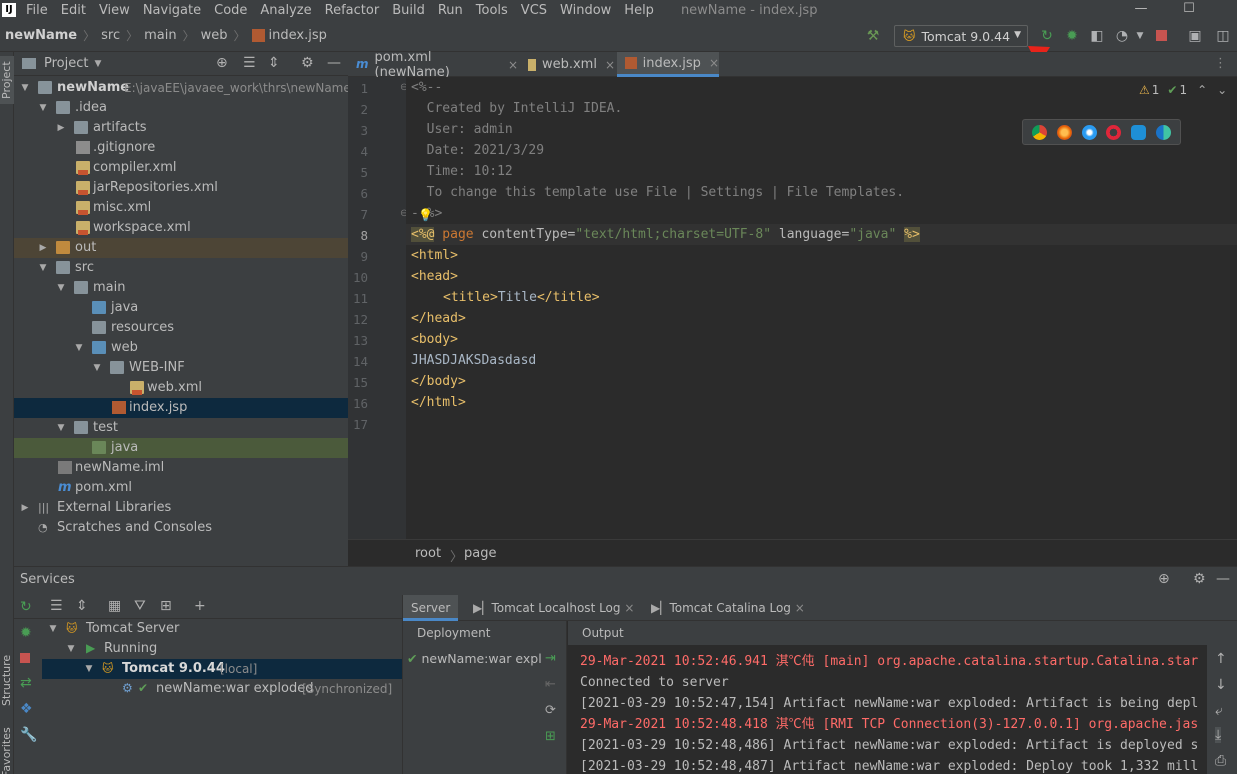 This screenshot has height=774, width=1237. What do you see at coordinates (7, 680) in the screenshot?
I see `structure-tool-button: Structure` at bounding box center [7, 680].